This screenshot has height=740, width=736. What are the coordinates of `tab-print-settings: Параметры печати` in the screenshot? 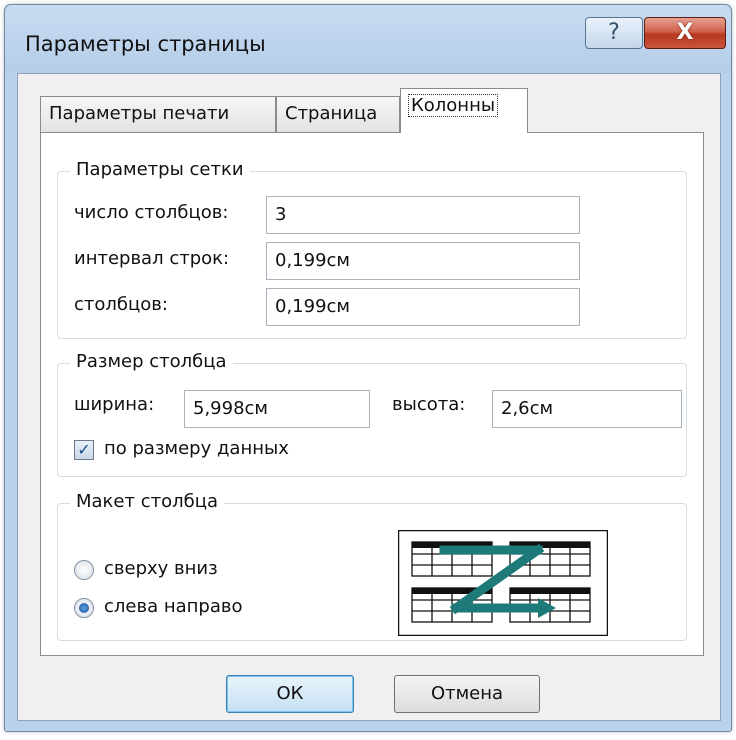 It's located at (158, 114).